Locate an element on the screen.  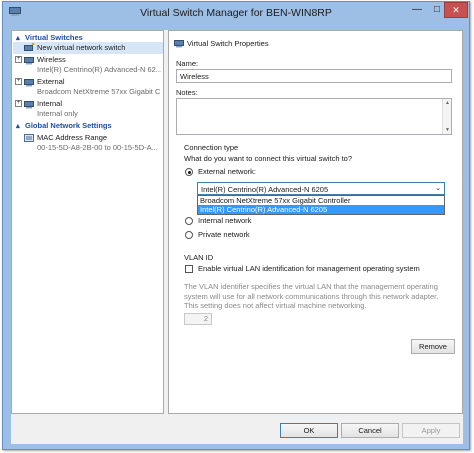
notes-label: Notes: is located at coordinates (187, 92).